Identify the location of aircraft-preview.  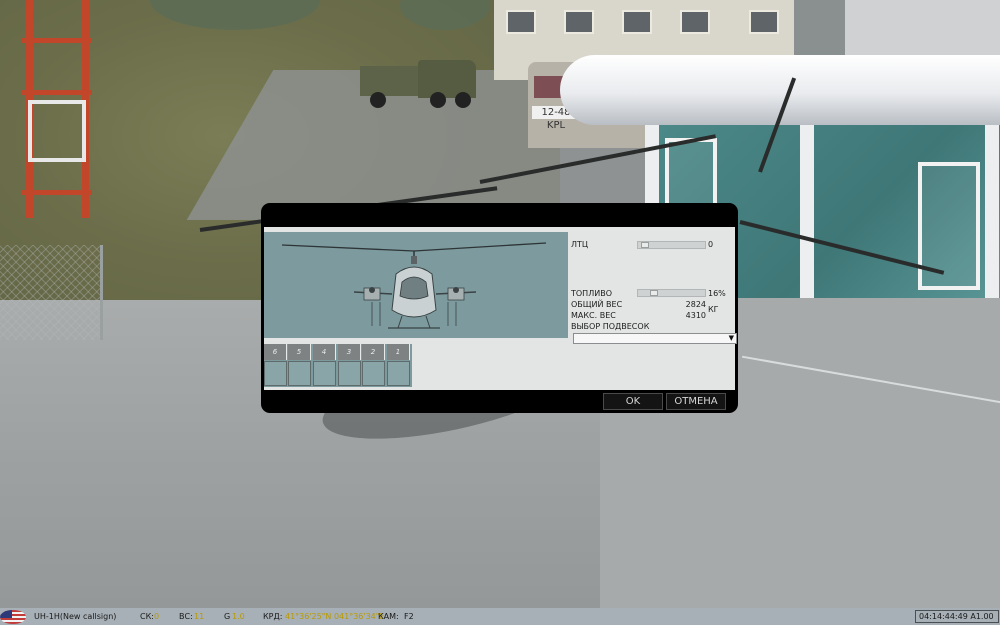
(416, 285).